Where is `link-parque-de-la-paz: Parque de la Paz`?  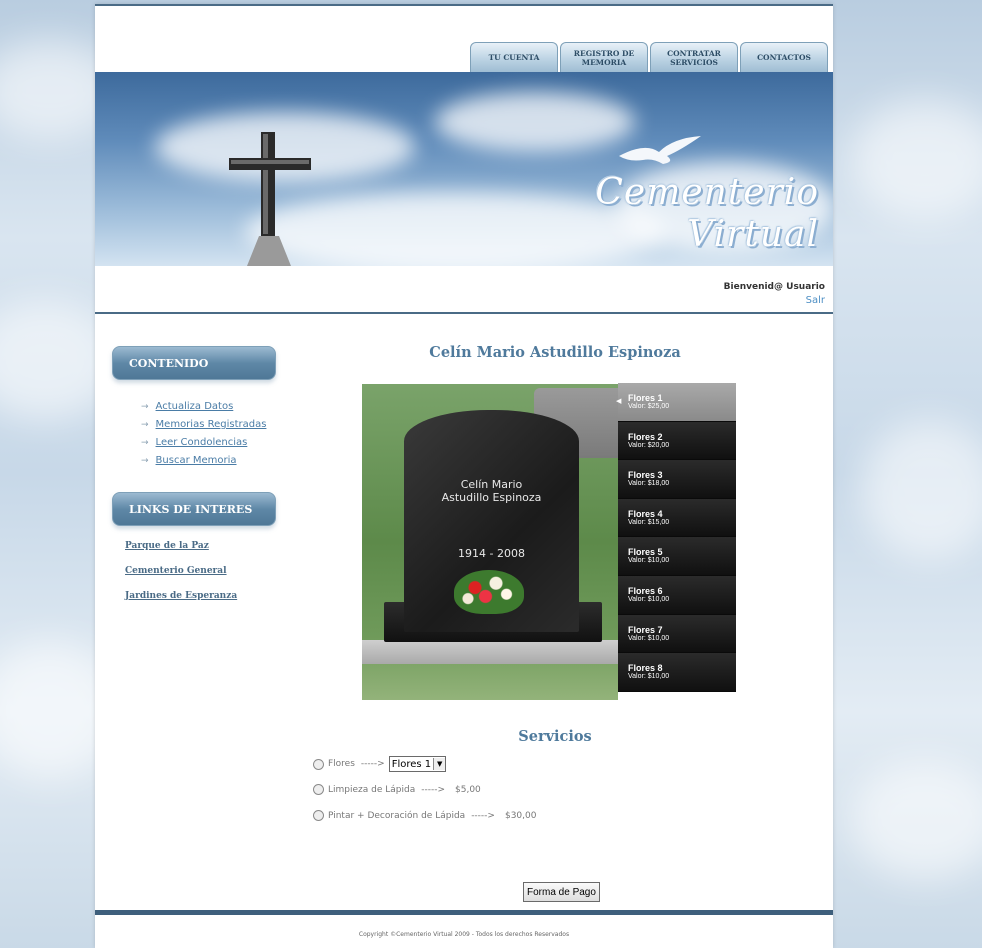
link-parque-de-la-paz: Parque de la Paz is located at coordinates (167, 546).